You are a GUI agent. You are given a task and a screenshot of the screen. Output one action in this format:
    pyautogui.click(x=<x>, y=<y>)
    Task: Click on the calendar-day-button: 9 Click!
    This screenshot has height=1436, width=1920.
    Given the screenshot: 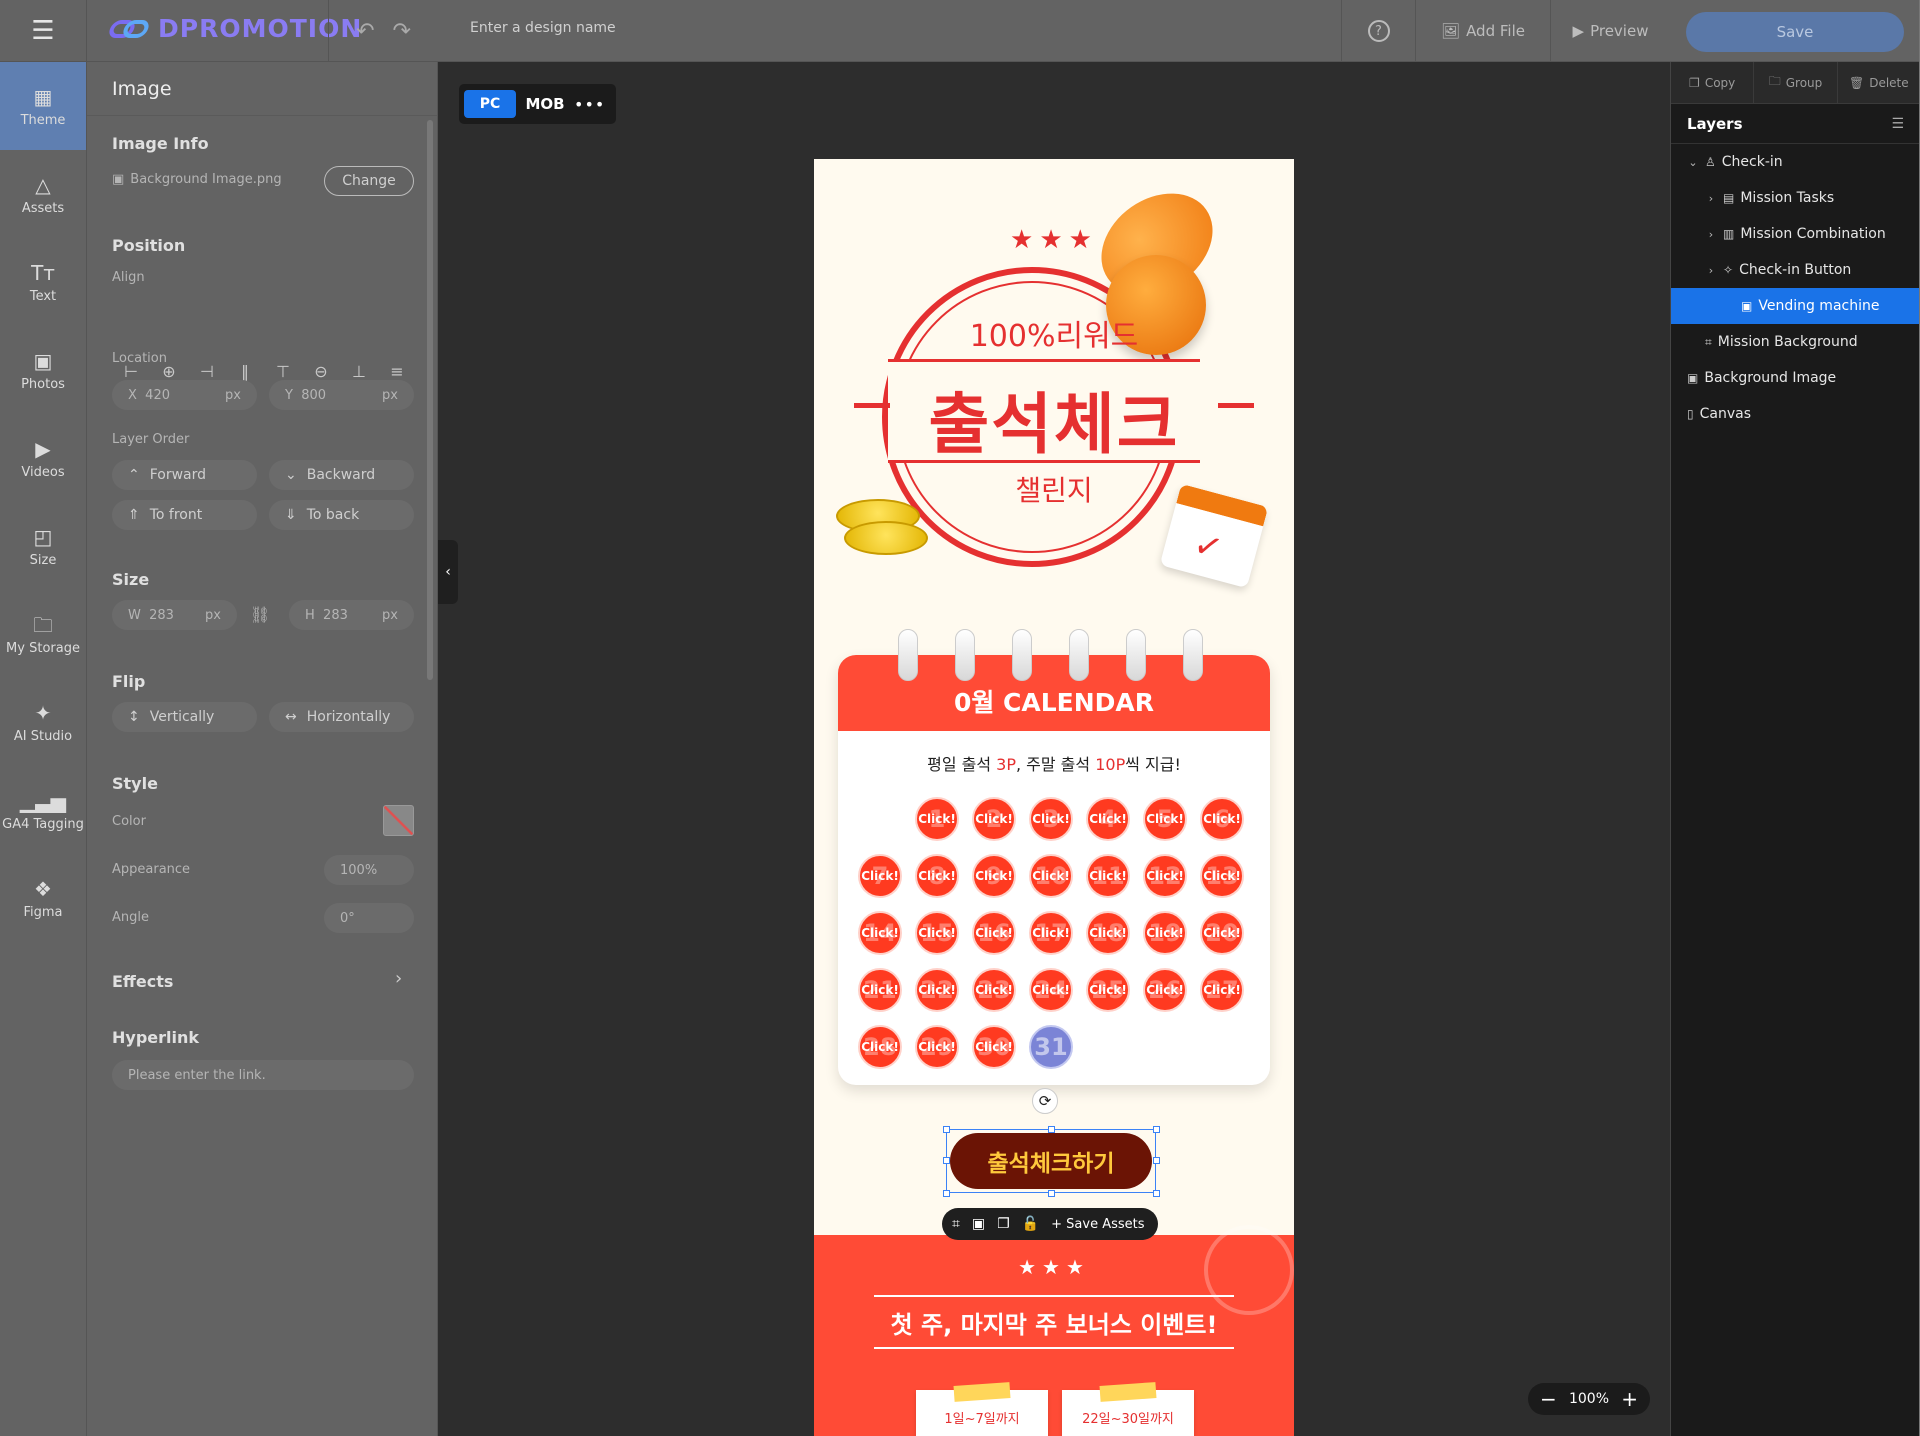 What is the action you would take?
    pyautogui.click(x=994, y=876)
    